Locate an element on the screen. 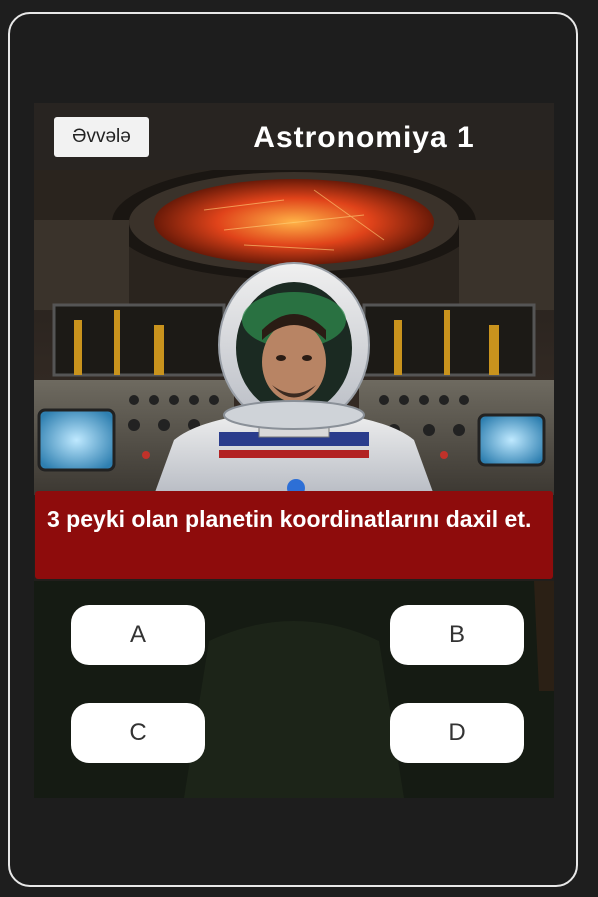 This screenshot has width=598, height=897. back-button: Əvvələ is located at coordinates (101, 137).